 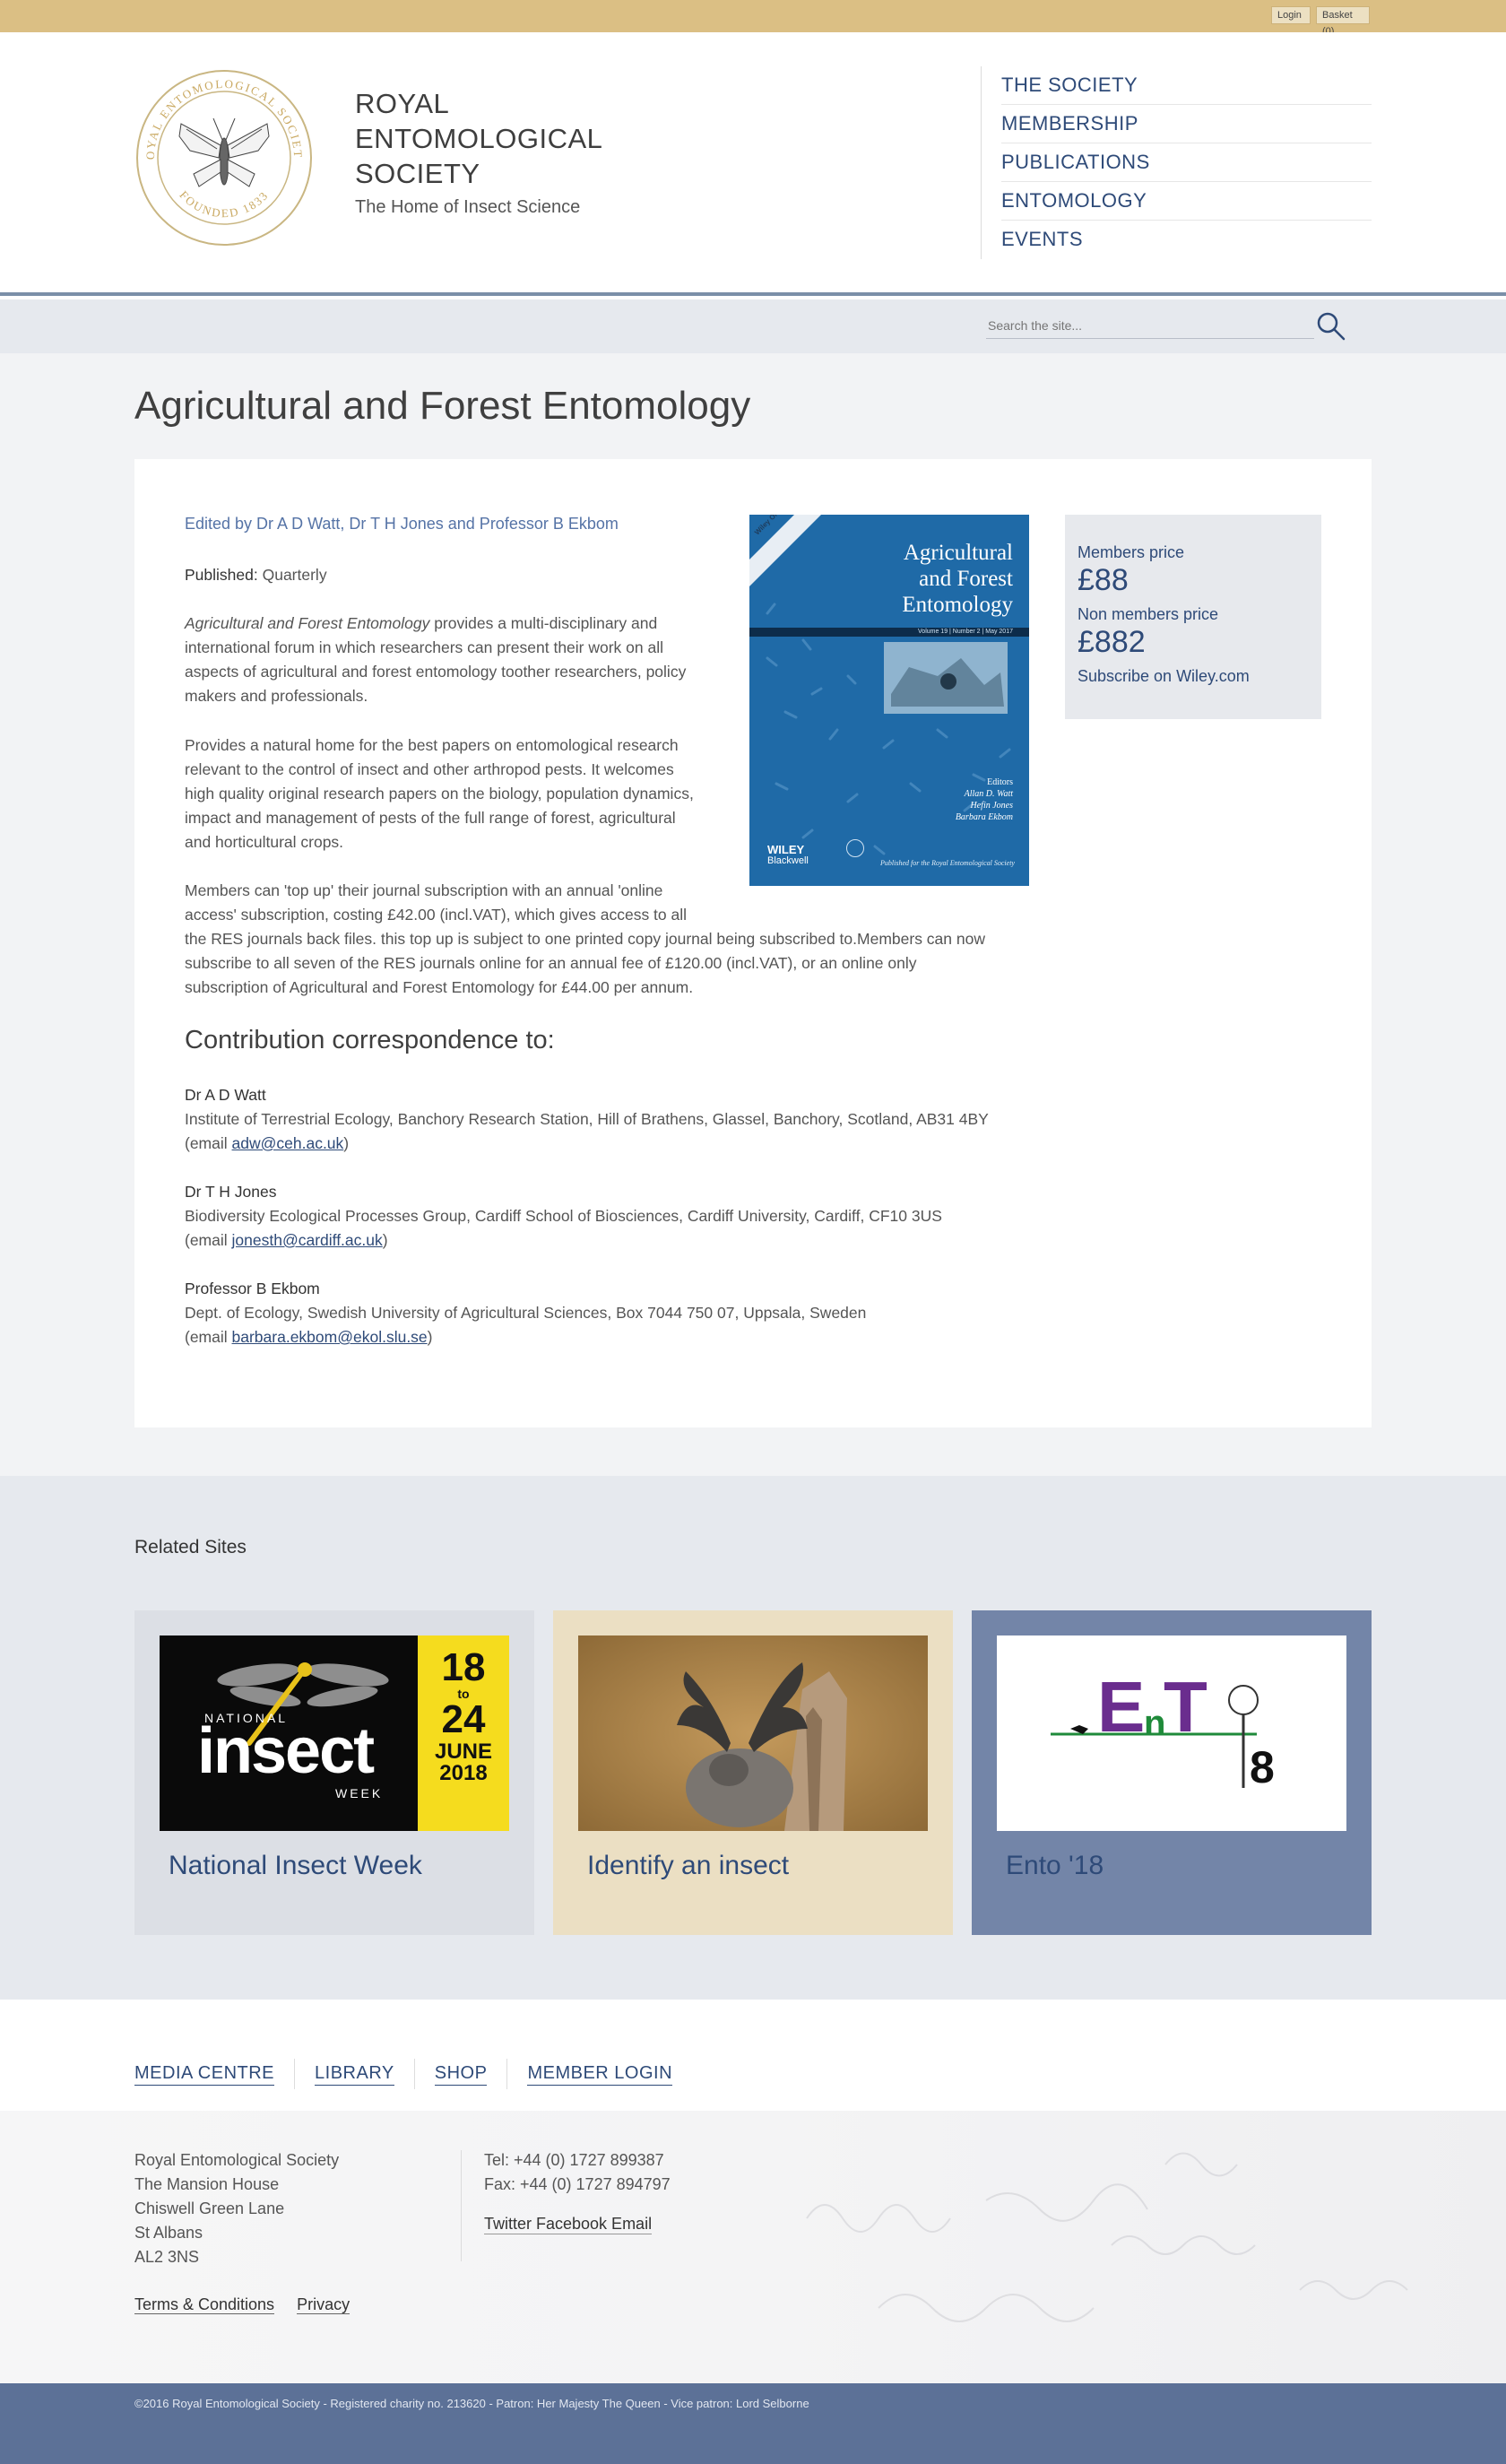 I want to click on nav-membership: MEMBERSHIP, so click(x=1186, y=124).